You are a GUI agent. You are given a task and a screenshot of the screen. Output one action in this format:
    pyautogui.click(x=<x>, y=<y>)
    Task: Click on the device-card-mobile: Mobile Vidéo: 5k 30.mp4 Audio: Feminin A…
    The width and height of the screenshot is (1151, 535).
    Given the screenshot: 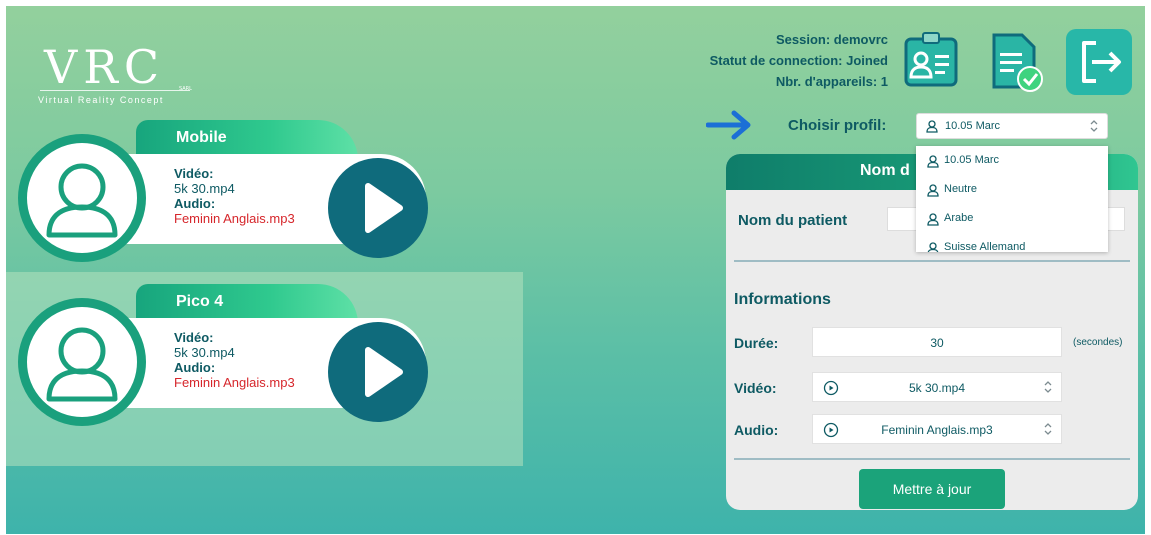 What is the action you would take?
    pyautogui.click(x=226, y=195)
    